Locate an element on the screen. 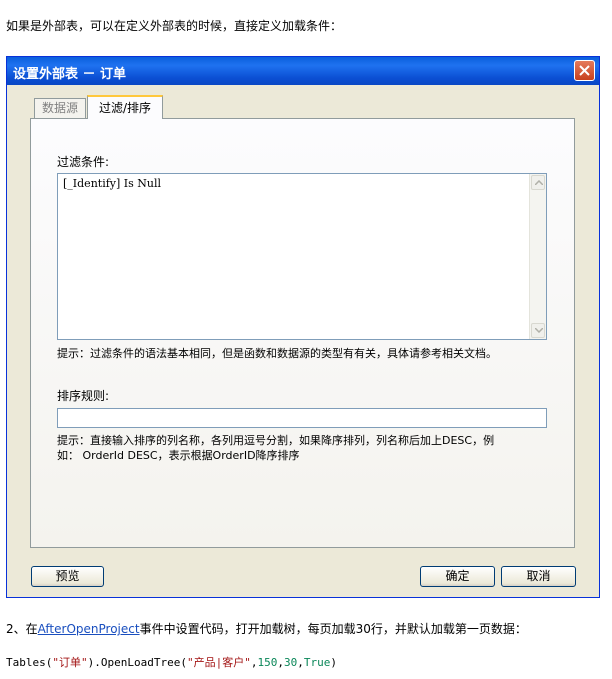  ok-button: 确定 is located at coordinates (457, 576).